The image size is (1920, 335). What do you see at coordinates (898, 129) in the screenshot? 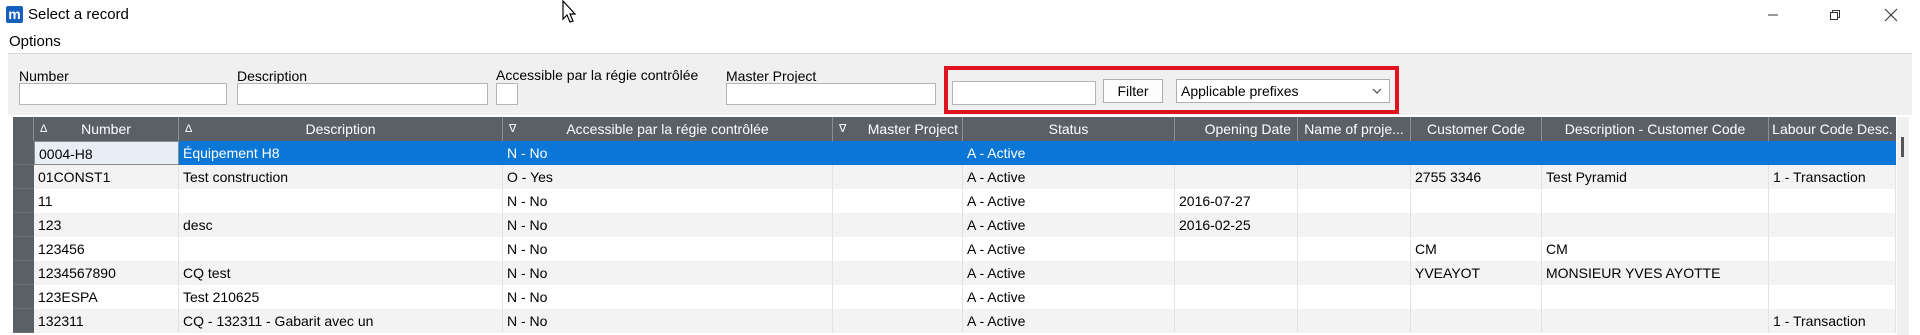
I see `column-header-master-project: ∇ Master Project` at bounding box center [898, 129].